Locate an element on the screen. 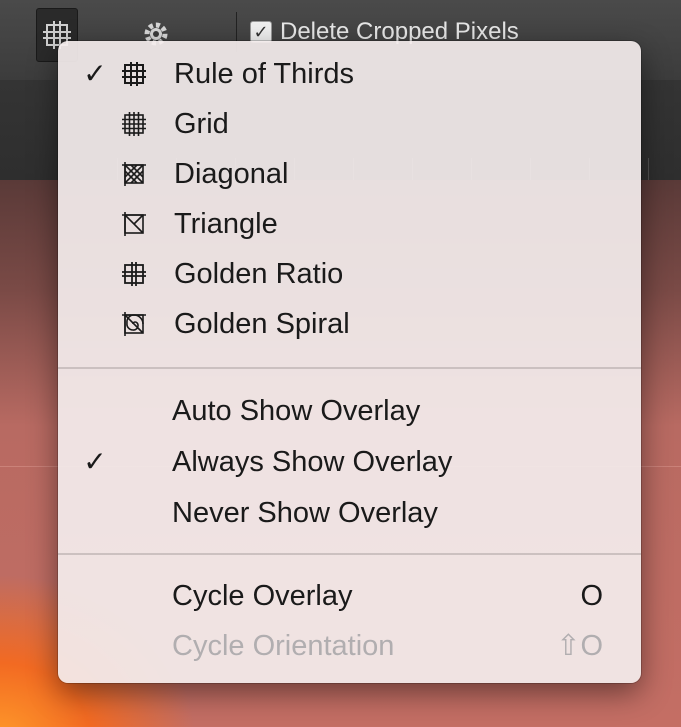 The image size is (681, 727). menu-item-label: Cycle Overlay is located at coordinates (262, 596).